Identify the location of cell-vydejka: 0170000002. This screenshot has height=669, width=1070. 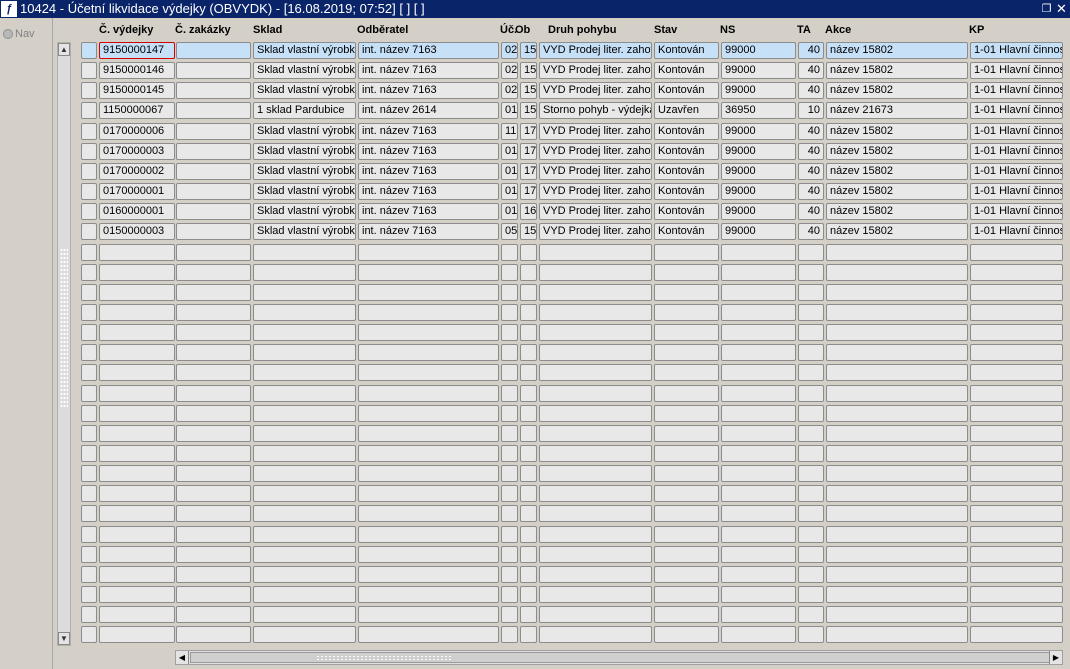
(137, 171).